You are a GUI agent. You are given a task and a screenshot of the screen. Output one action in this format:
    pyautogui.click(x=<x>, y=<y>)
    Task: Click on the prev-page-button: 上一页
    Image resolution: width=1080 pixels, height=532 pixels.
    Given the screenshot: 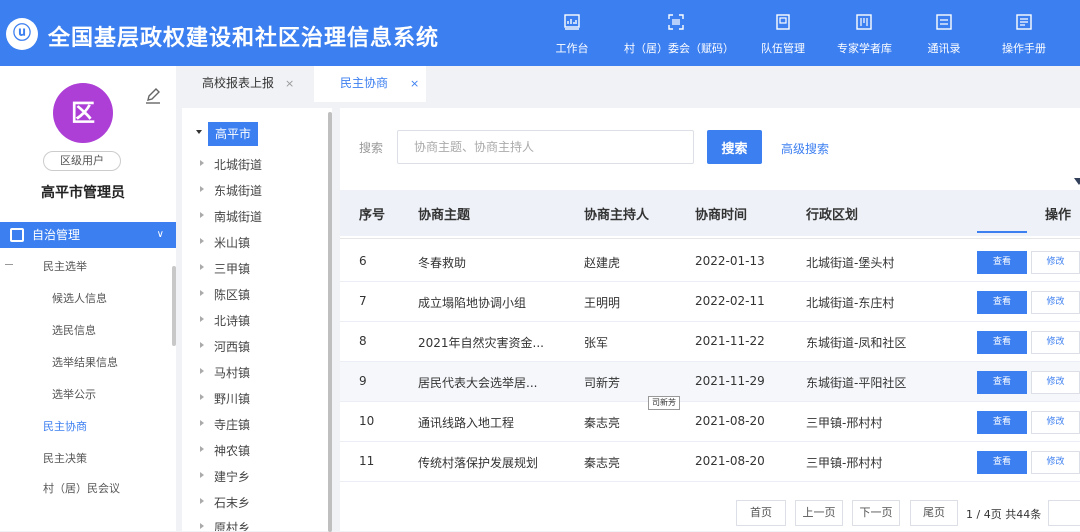 What is the action you would take?
    pyautogui.click(x=819, y=513)
    